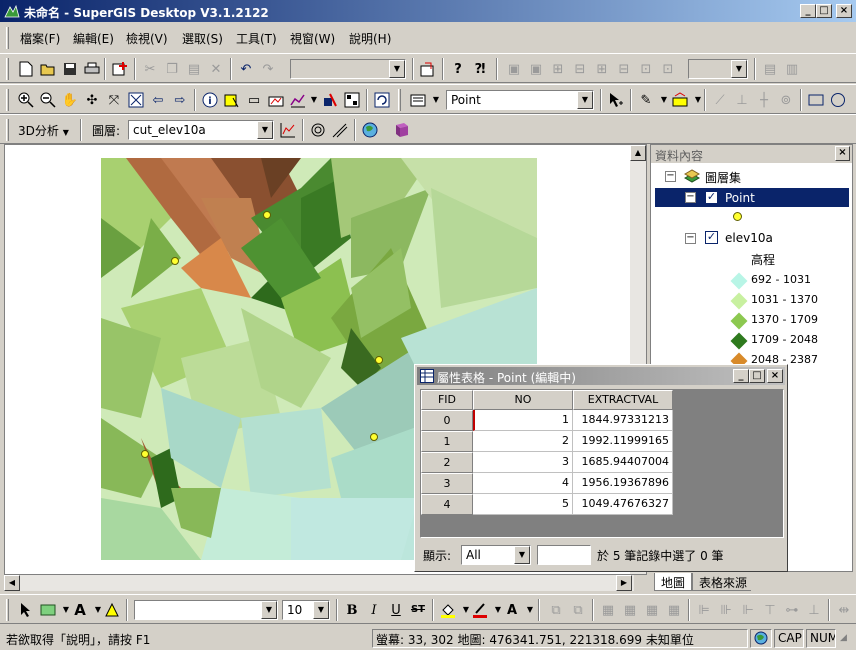 The width and height of the screenshot is (856, 650). What do you see at coordinates (786, 100) in the screenshot?
I see `rotate-icon: ⊚` at bounding box center [786, 100].